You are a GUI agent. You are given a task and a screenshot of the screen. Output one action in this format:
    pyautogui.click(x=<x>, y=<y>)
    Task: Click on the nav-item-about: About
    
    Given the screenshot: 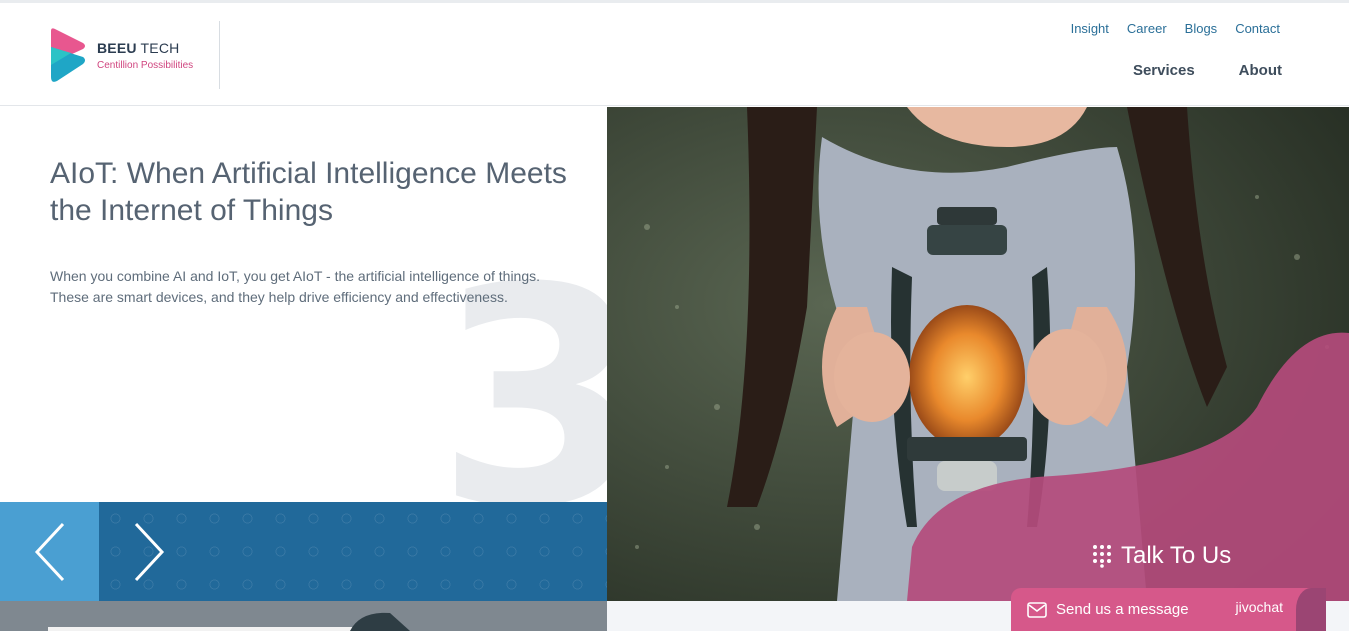 What is the action you would take?
    pyautogui.click(x=1260, y=70)
    